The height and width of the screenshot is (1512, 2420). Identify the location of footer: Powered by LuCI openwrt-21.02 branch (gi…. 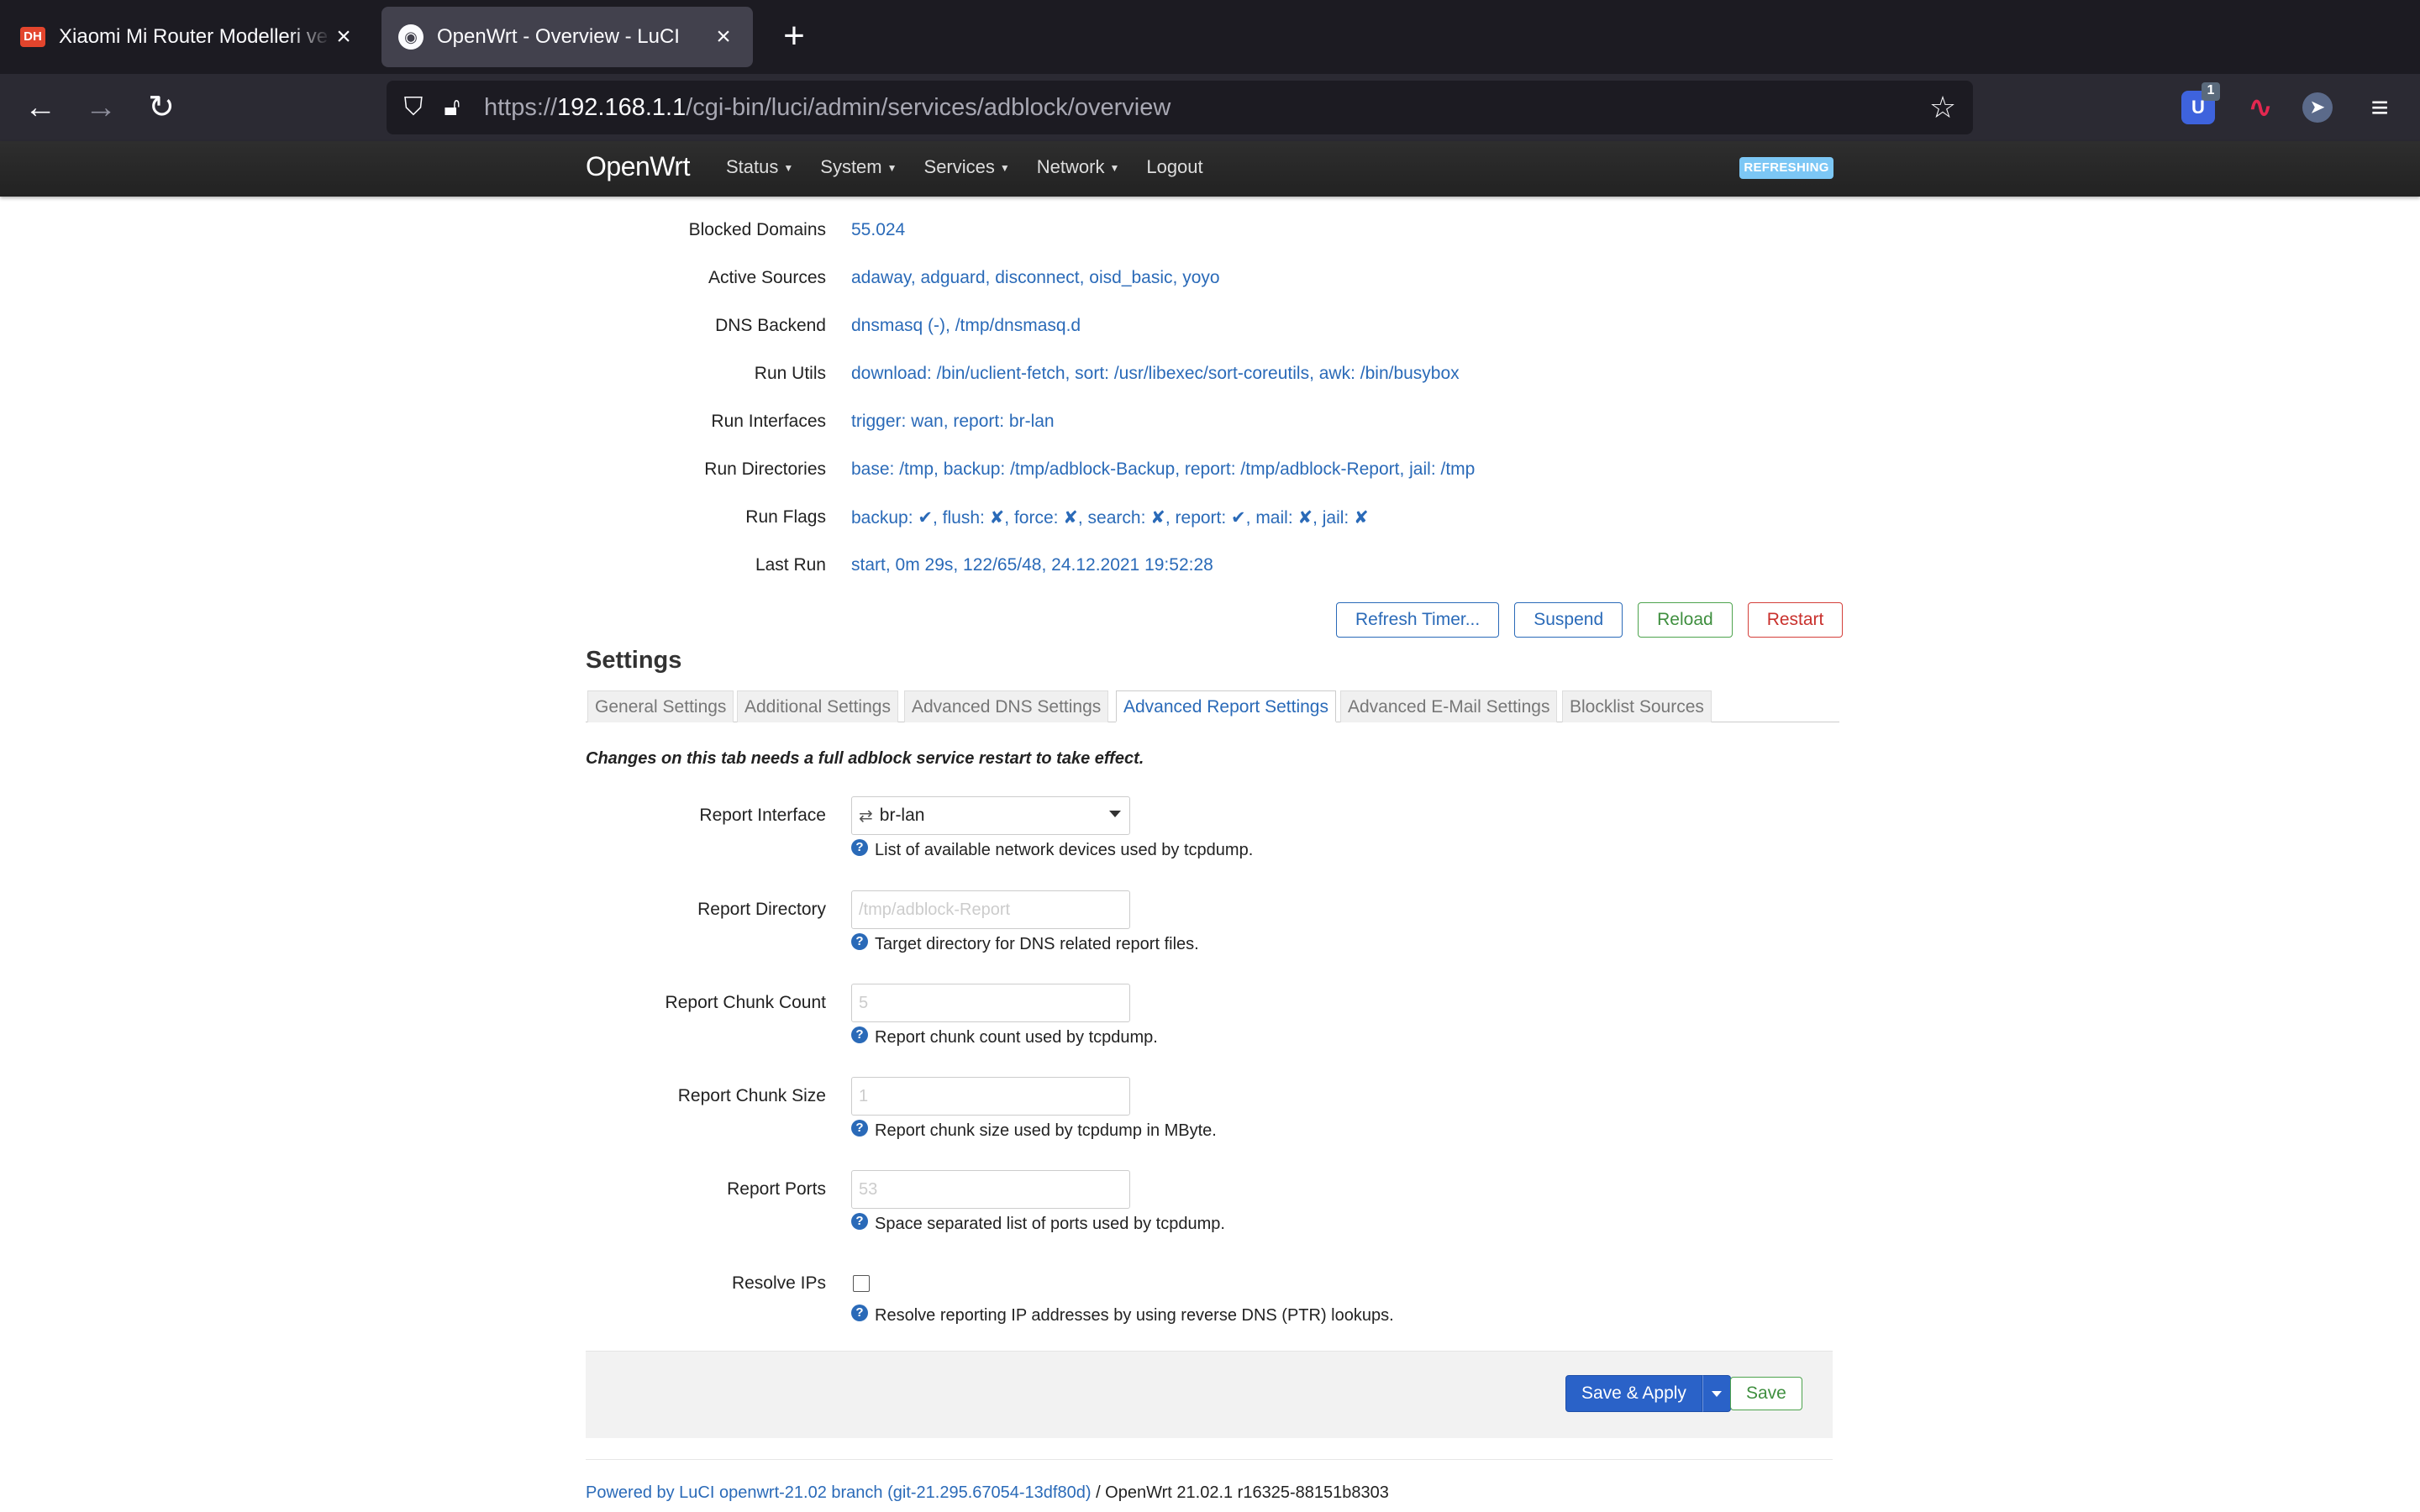
(988, 1492).